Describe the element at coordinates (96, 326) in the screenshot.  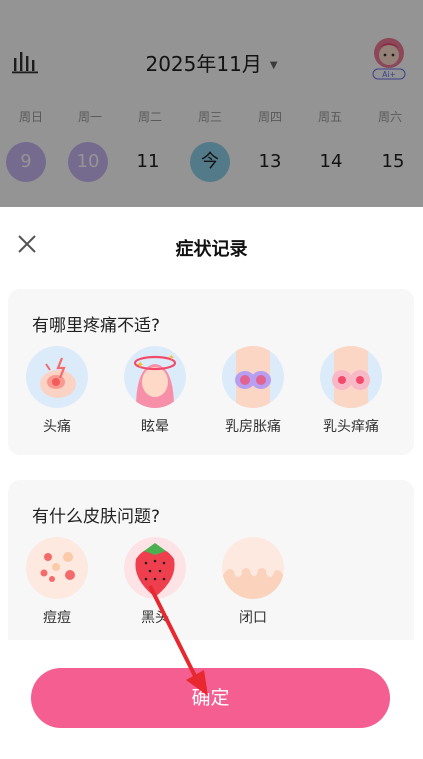
I see `section-title: 有哪里疼痛不适?` at that location.